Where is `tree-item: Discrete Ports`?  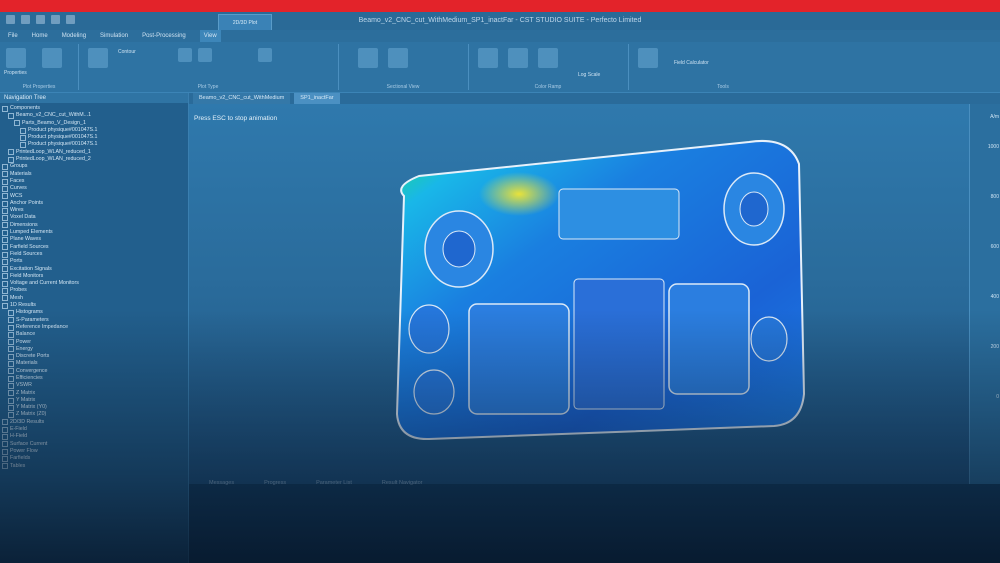 tree-item: Discrete Ports is located at coordinates (94, 356).